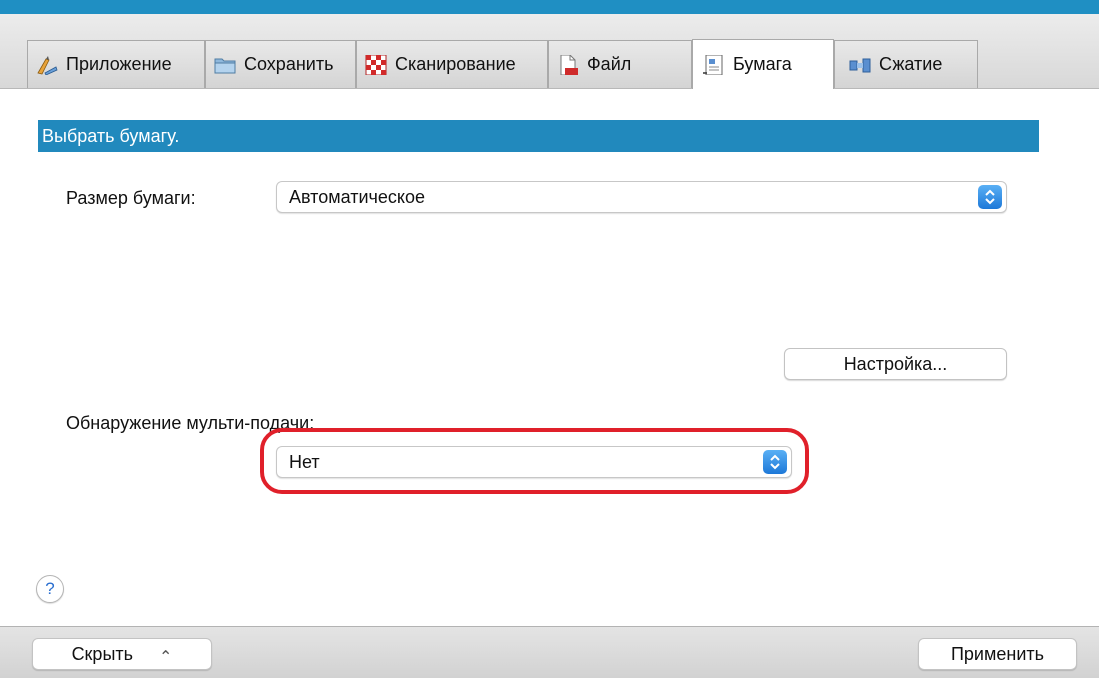 The image size is (1099, 678). I want to click on tab-scanning: Сканирование, so click(452, 64).